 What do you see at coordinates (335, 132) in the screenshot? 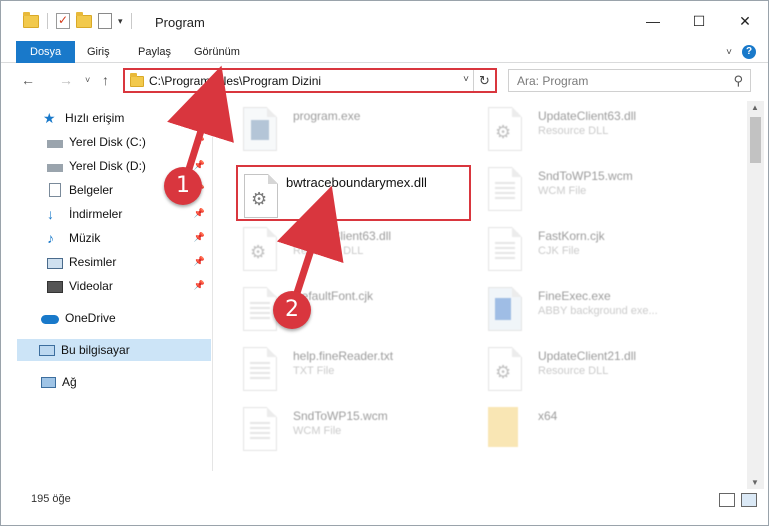
I see `file-item: program.exe` at bounding box center [335, 132].